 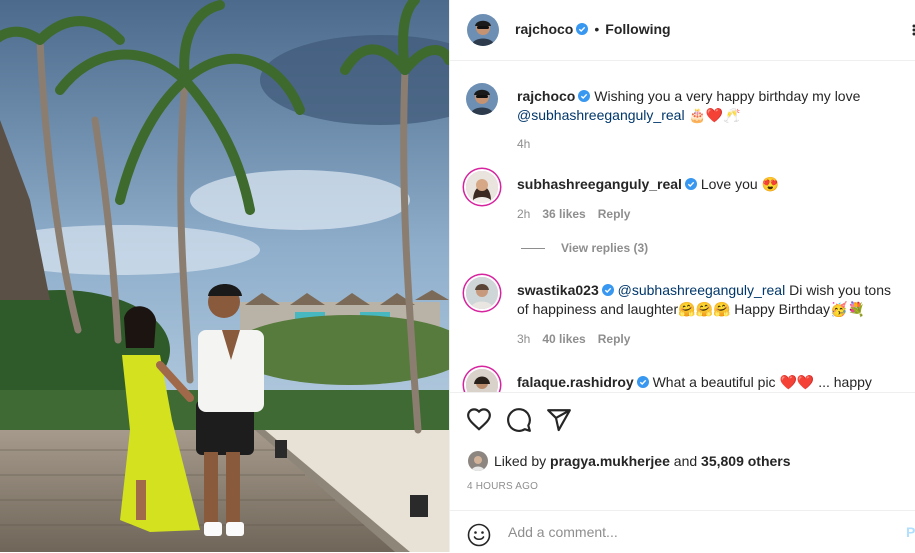 What do you see at coordinates (478, 461) in the screenshot?
I see `liker-avatar` at bounding box center [478, 461].